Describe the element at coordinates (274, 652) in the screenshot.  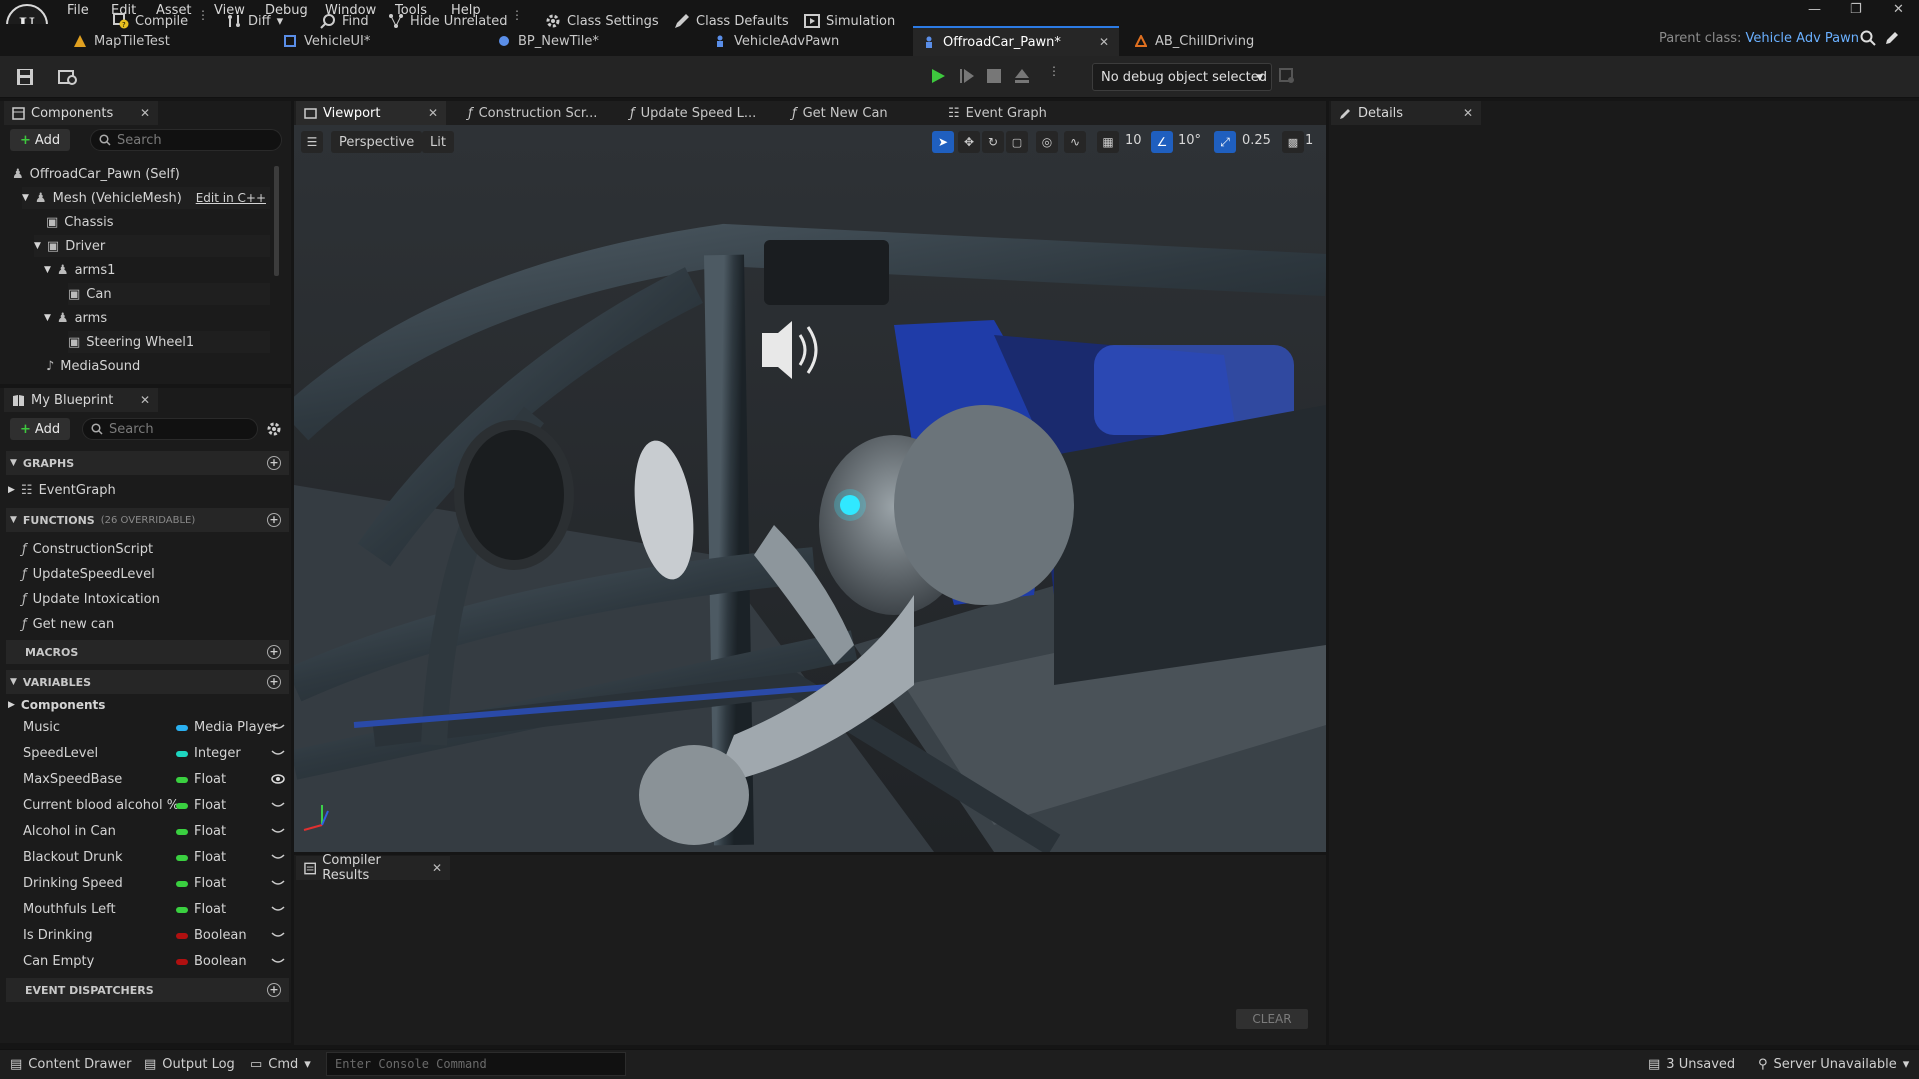
I see `add-macro-icon: +` at that location.